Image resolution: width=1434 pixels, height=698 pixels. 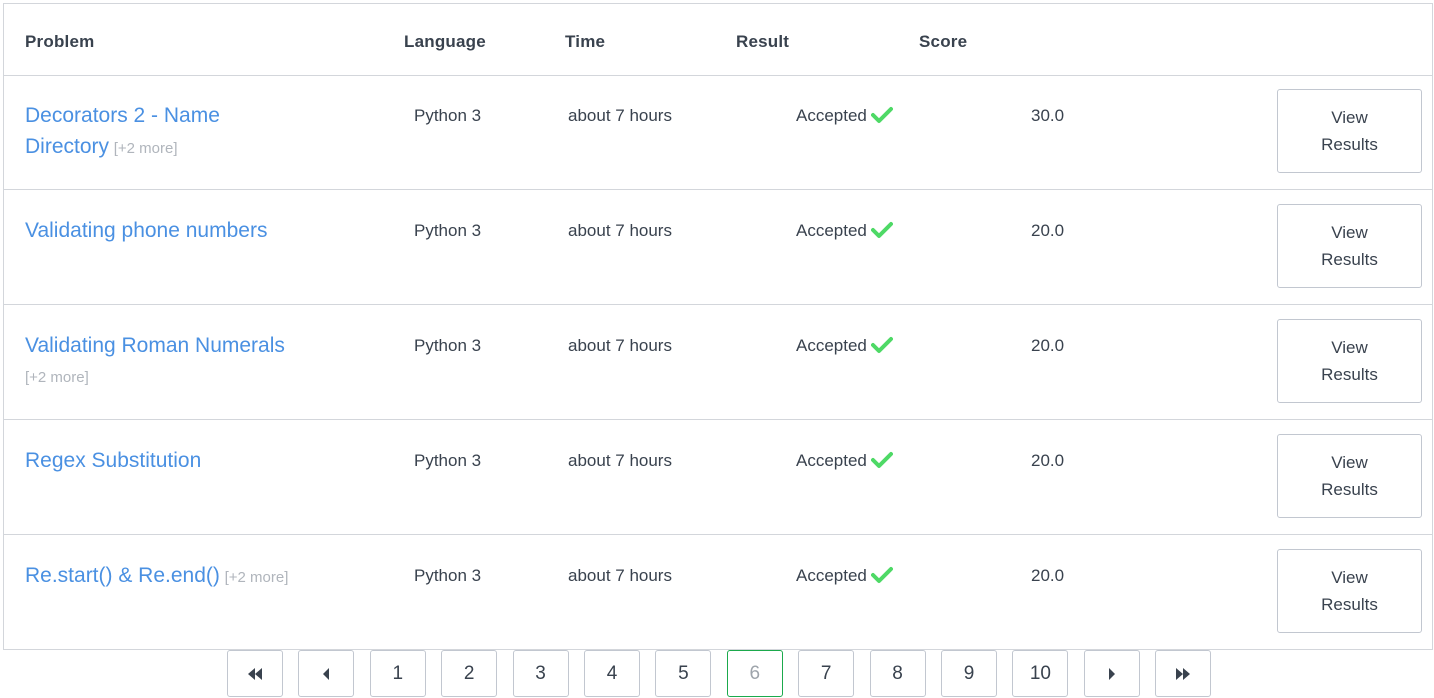 I want to click on page-button-2: 2, so click(x=469, y=673).